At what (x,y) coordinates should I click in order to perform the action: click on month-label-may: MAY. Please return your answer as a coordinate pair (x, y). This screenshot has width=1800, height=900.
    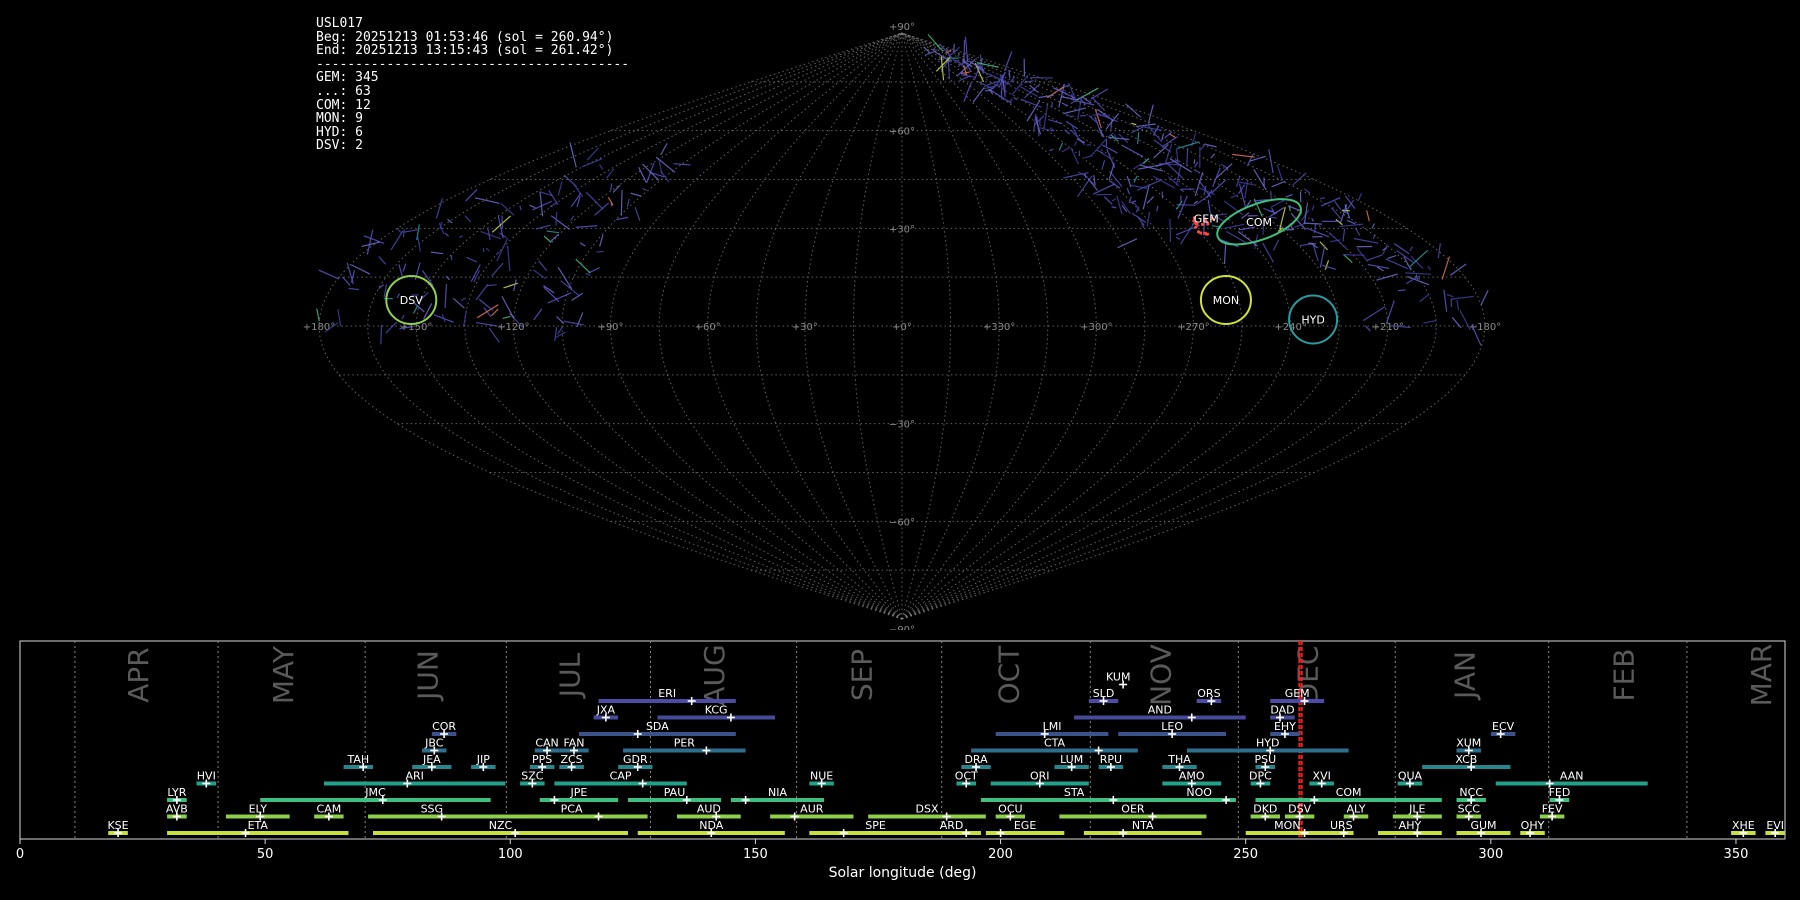
    Looking at the image, I should click on (283, 674).